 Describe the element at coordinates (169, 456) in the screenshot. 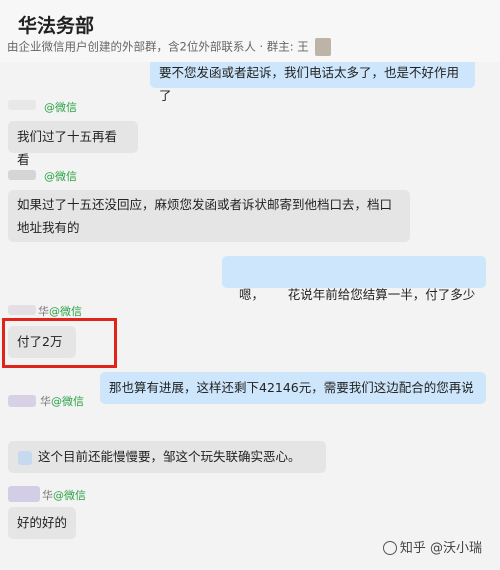

I see `message-text: 这个目前还能慢慢要，邹这个玩失联确实恶心。` at that location.